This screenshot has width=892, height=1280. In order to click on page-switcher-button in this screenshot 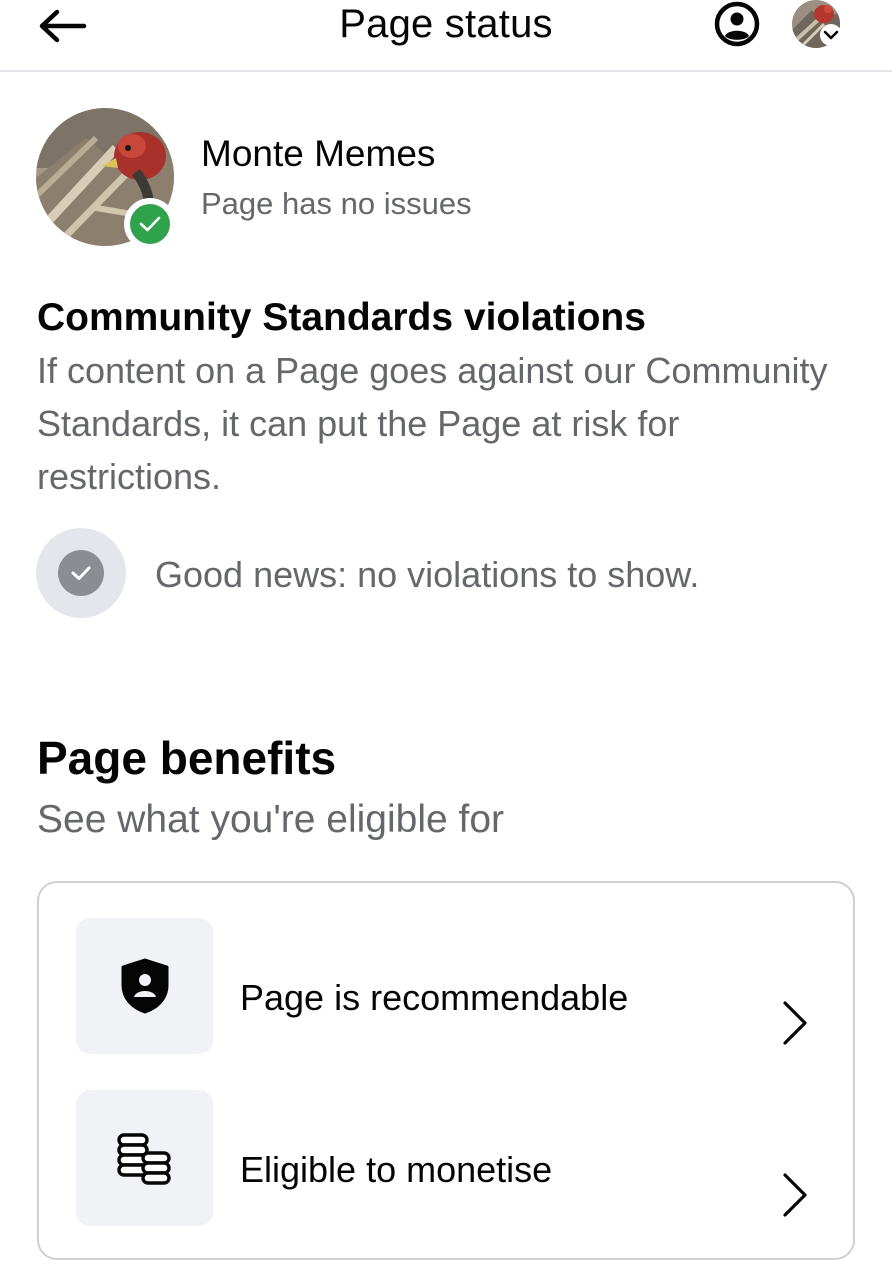, I will do `click(820, 26)`.